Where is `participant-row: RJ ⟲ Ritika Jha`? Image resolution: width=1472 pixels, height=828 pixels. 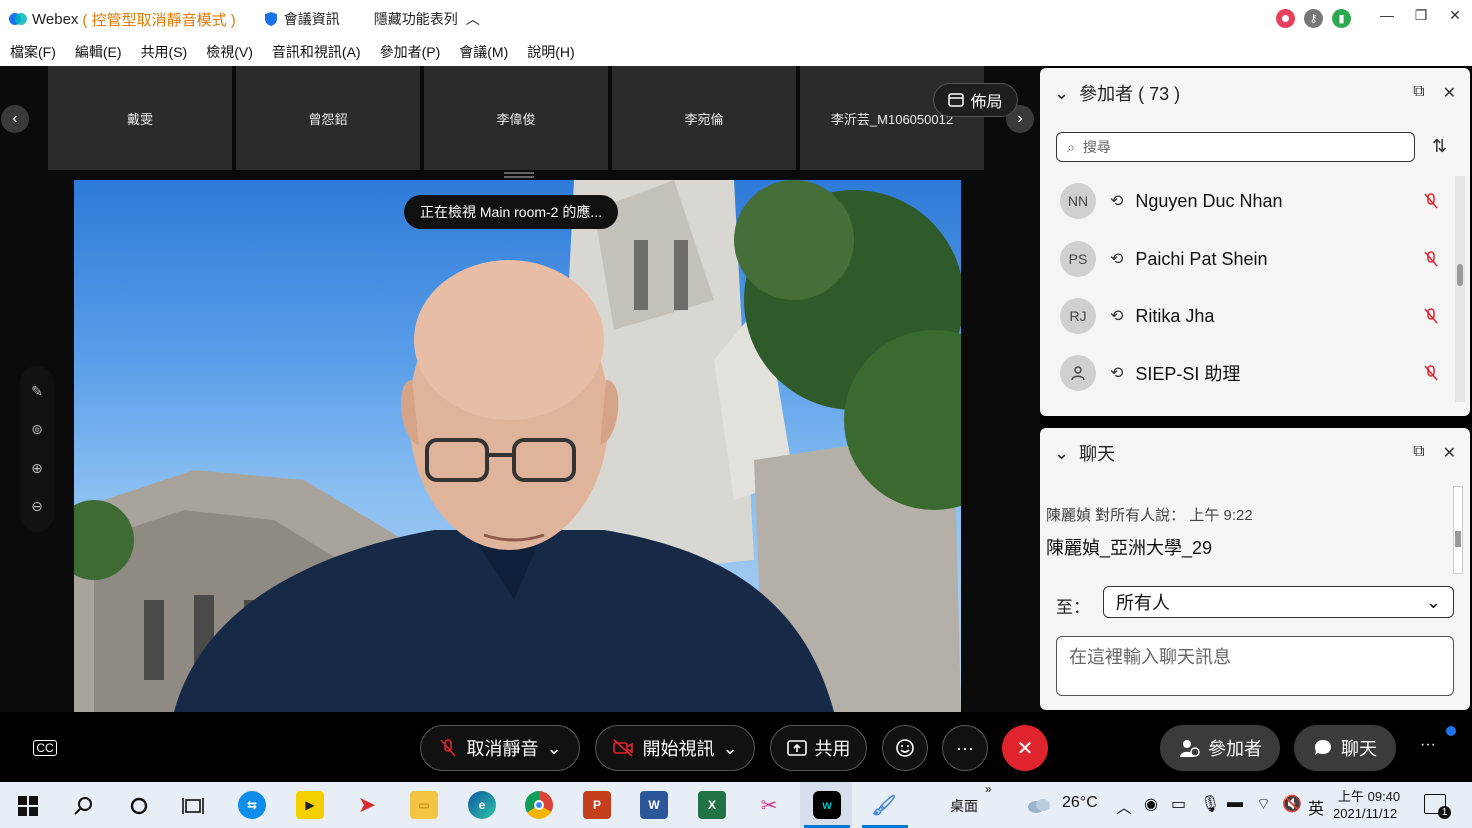
participant-row: RJ ⟲ Ritika Jha is located at coordinates (1250, 316).